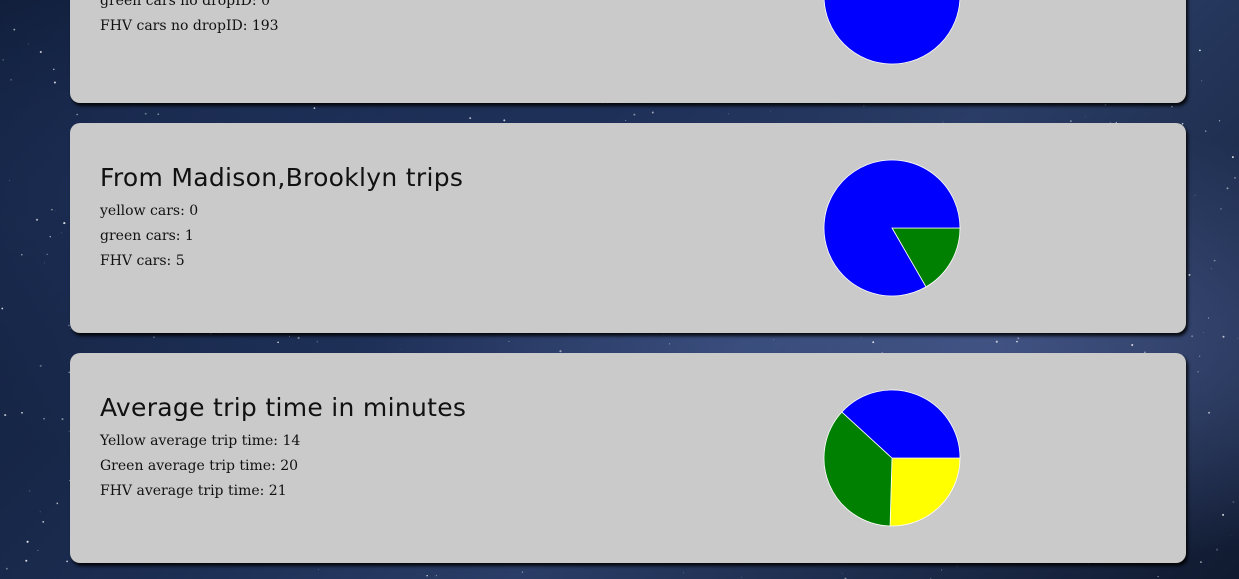 This screenshot has height=579, width=1239. I want to click on pie-chart-madison-brooklyn, so click(892, 228).